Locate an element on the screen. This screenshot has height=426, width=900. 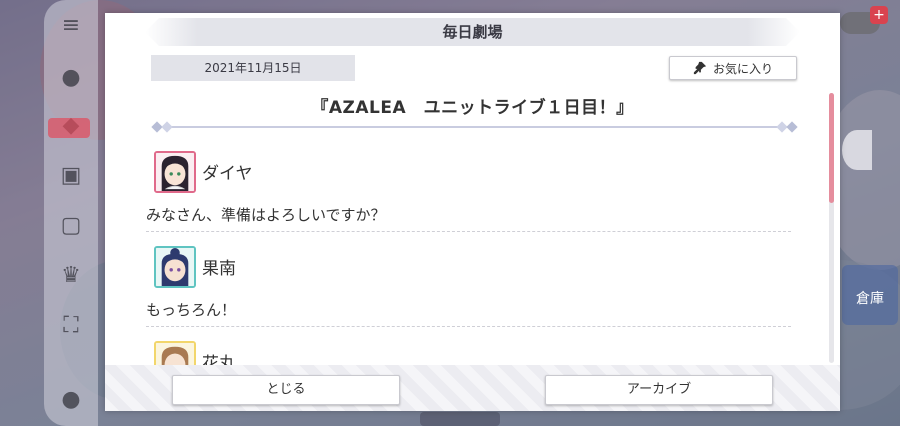
scrollbar is located at coordinates (831, 228).